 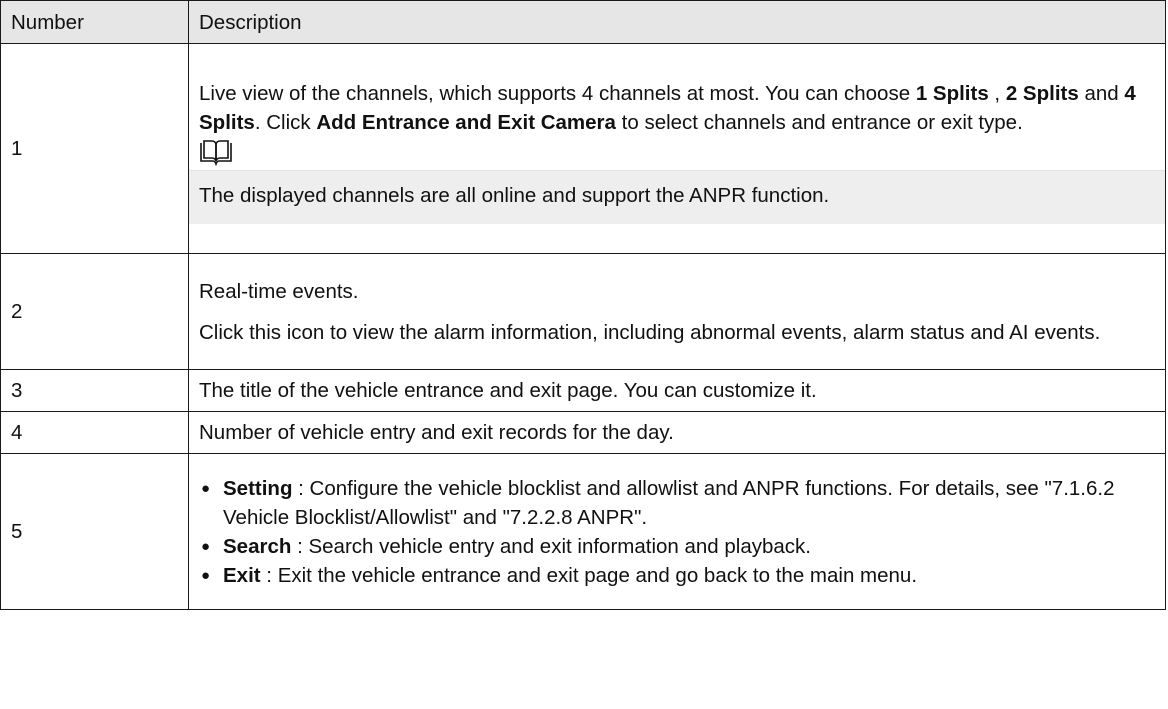 I want to click on bold-term: 1 Splits, so click(x=952, y=93).